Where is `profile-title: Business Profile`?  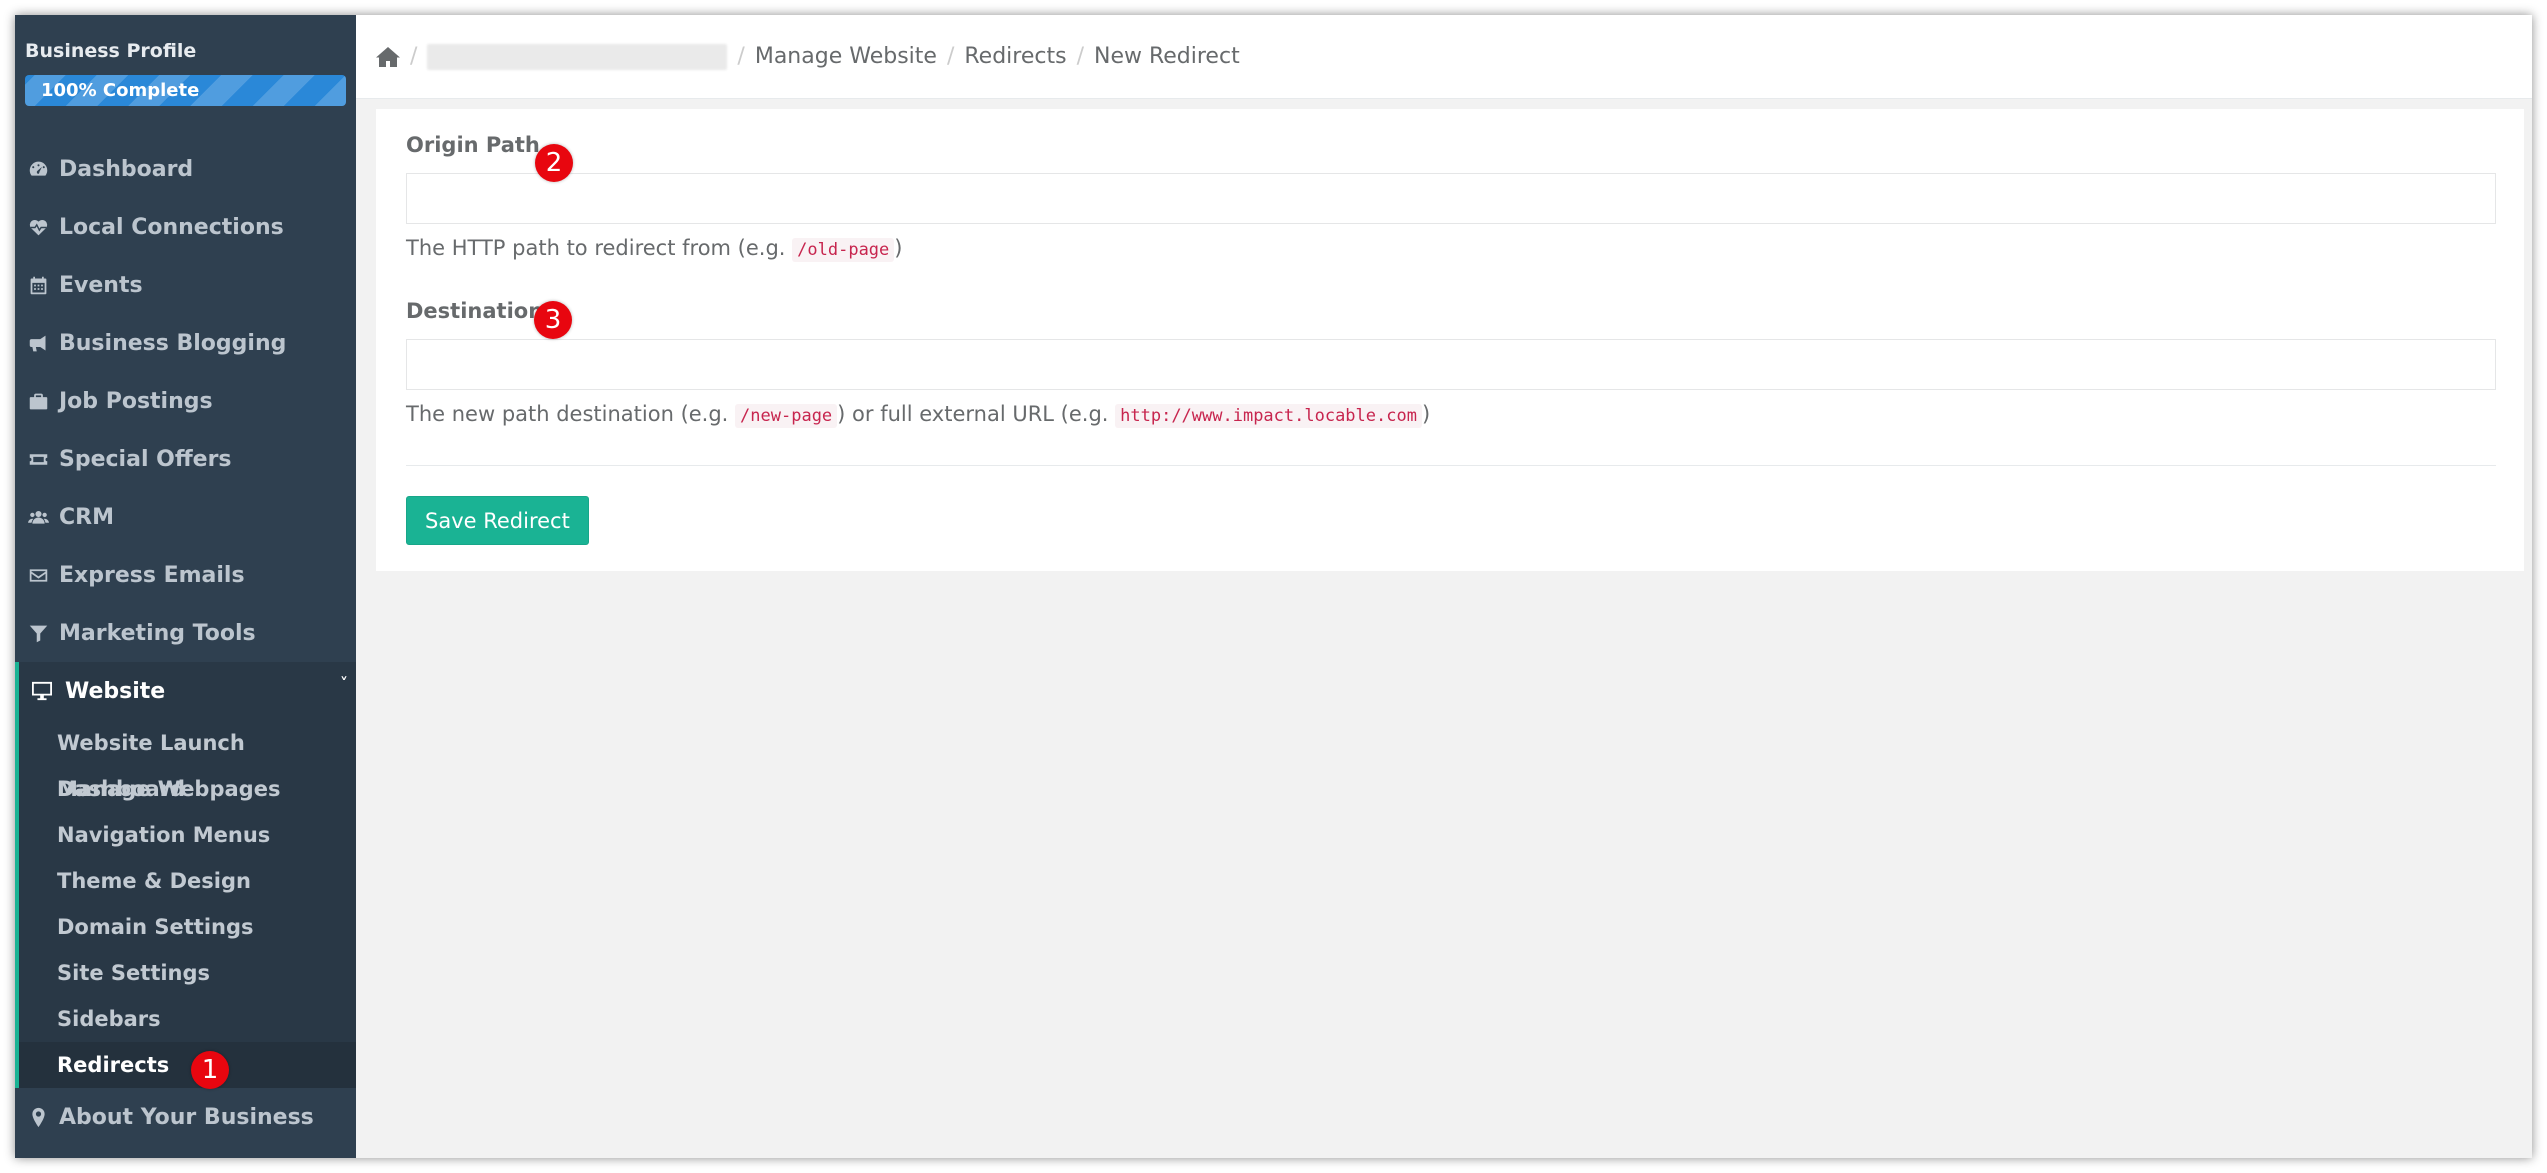 profile-title: Business Profile is located at coordinates (111, 51).